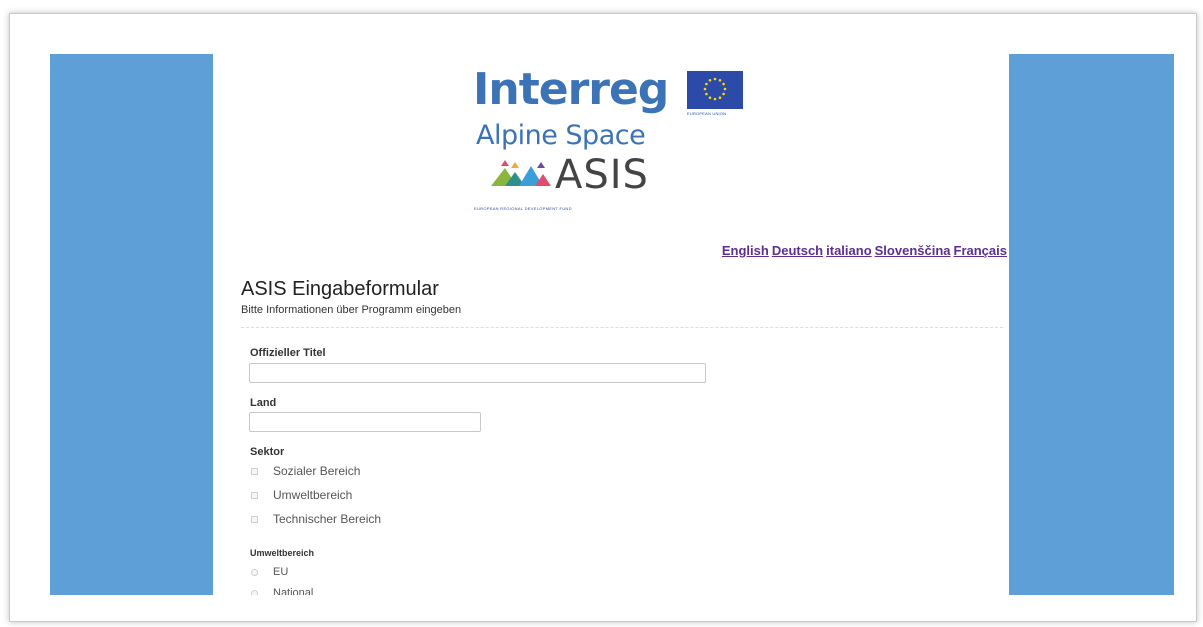 The image size is (1203, 627). I want to click on lang-link-english: English, so click(745, 250).